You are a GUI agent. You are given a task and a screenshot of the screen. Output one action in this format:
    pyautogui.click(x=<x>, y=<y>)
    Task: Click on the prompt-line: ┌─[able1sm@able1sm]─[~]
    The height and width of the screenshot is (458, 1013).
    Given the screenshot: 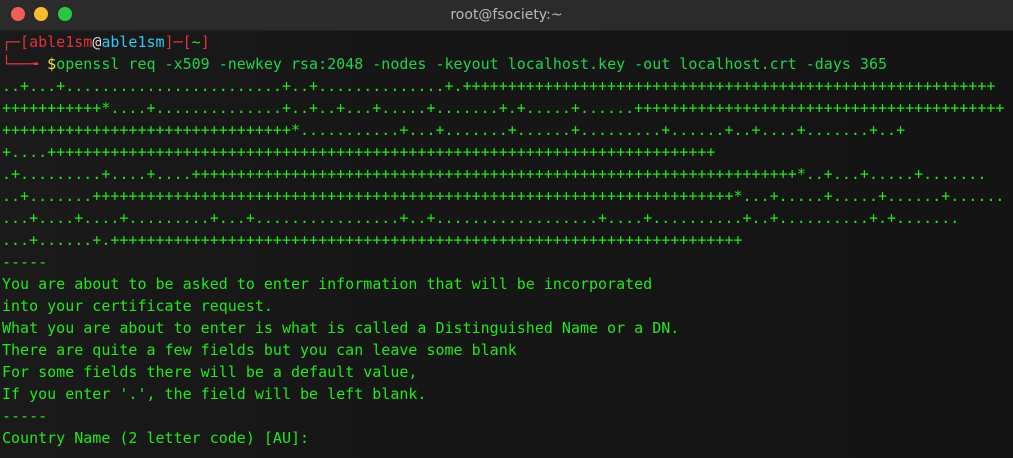 What is the action you would take?
    pyautogui.click(x=106, y=42)
    